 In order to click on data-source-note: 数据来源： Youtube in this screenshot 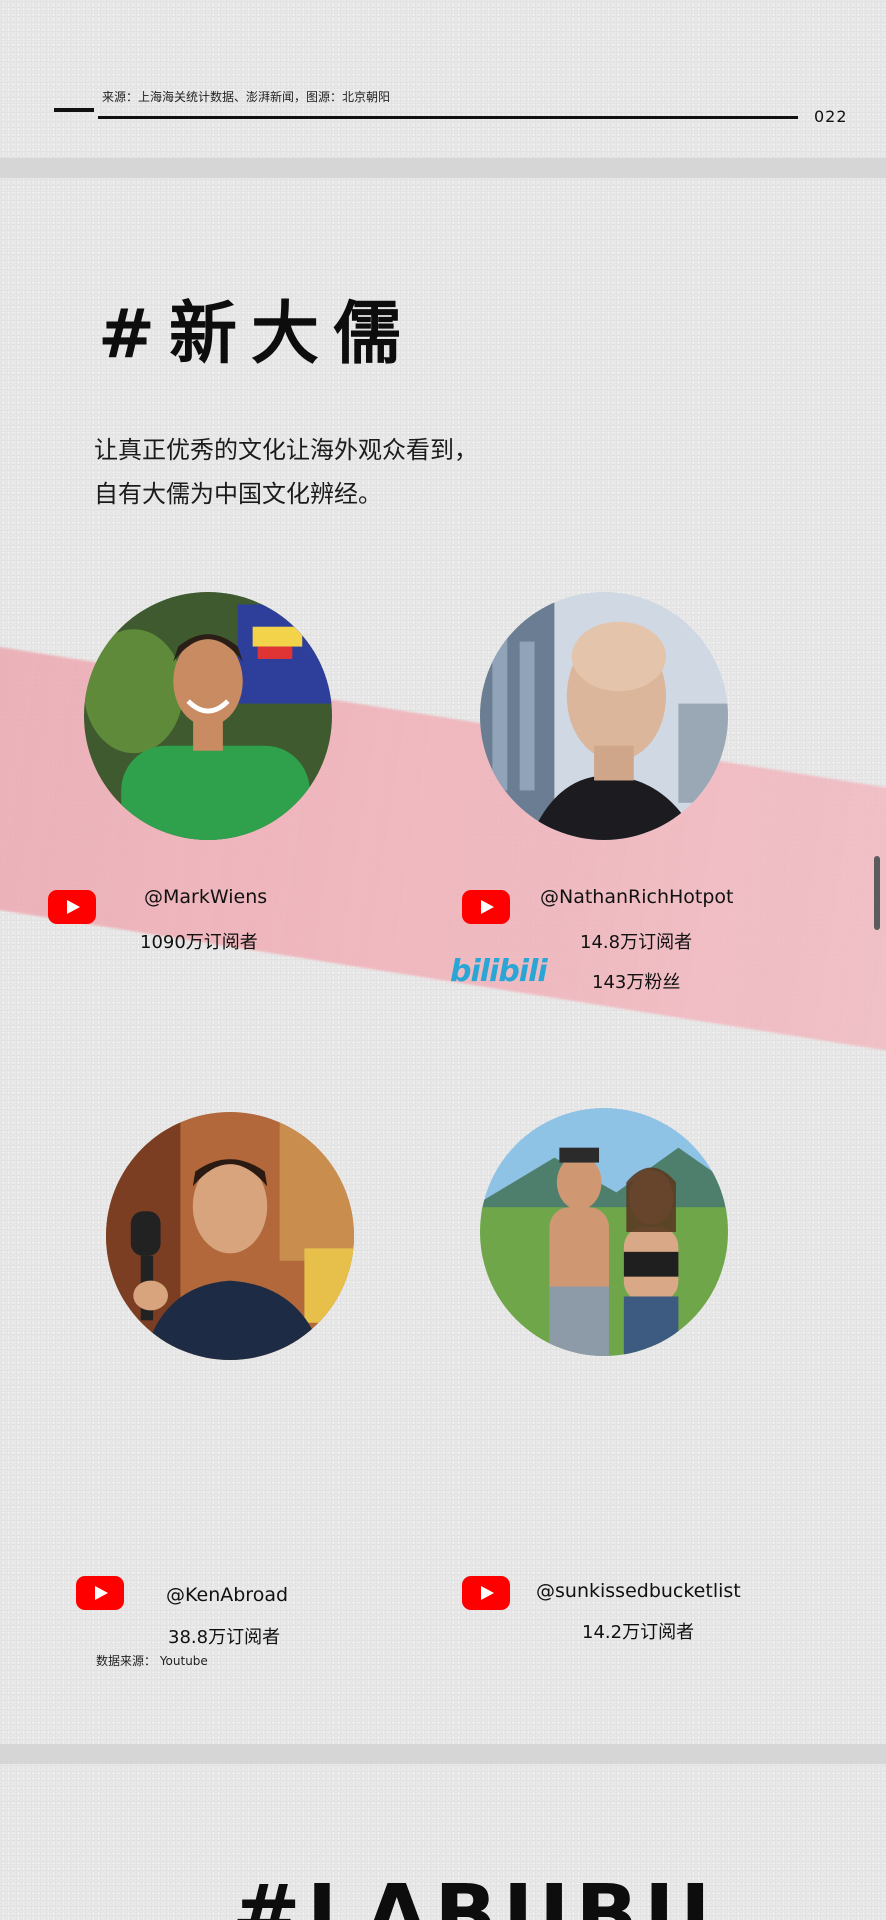, I will do `click(152, 1661)`.